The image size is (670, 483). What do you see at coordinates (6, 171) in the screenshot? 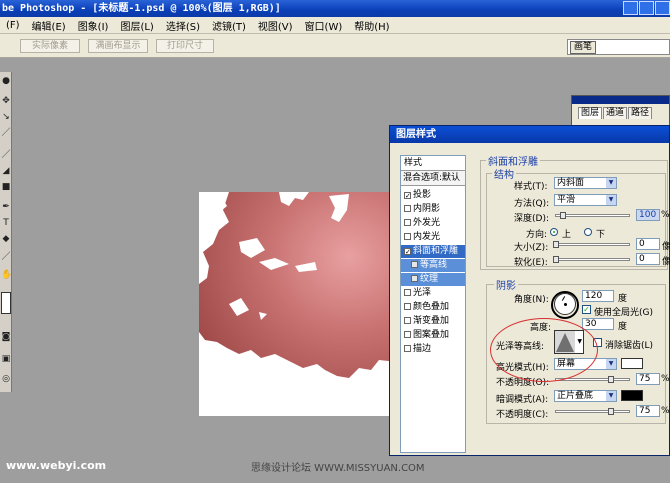
I see `stamp-tool-icon: ◢` at bounding box center [6, 171].